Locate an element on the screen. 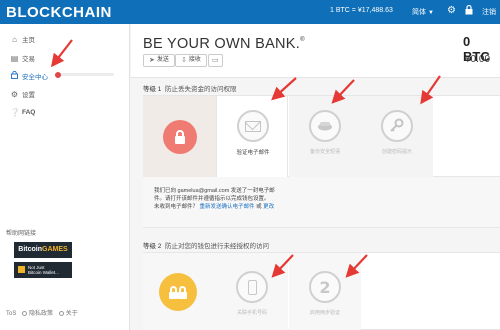 The image size is (500, 330). step-password-hint: 创建密码提示 is located at coordinates (397, 137).